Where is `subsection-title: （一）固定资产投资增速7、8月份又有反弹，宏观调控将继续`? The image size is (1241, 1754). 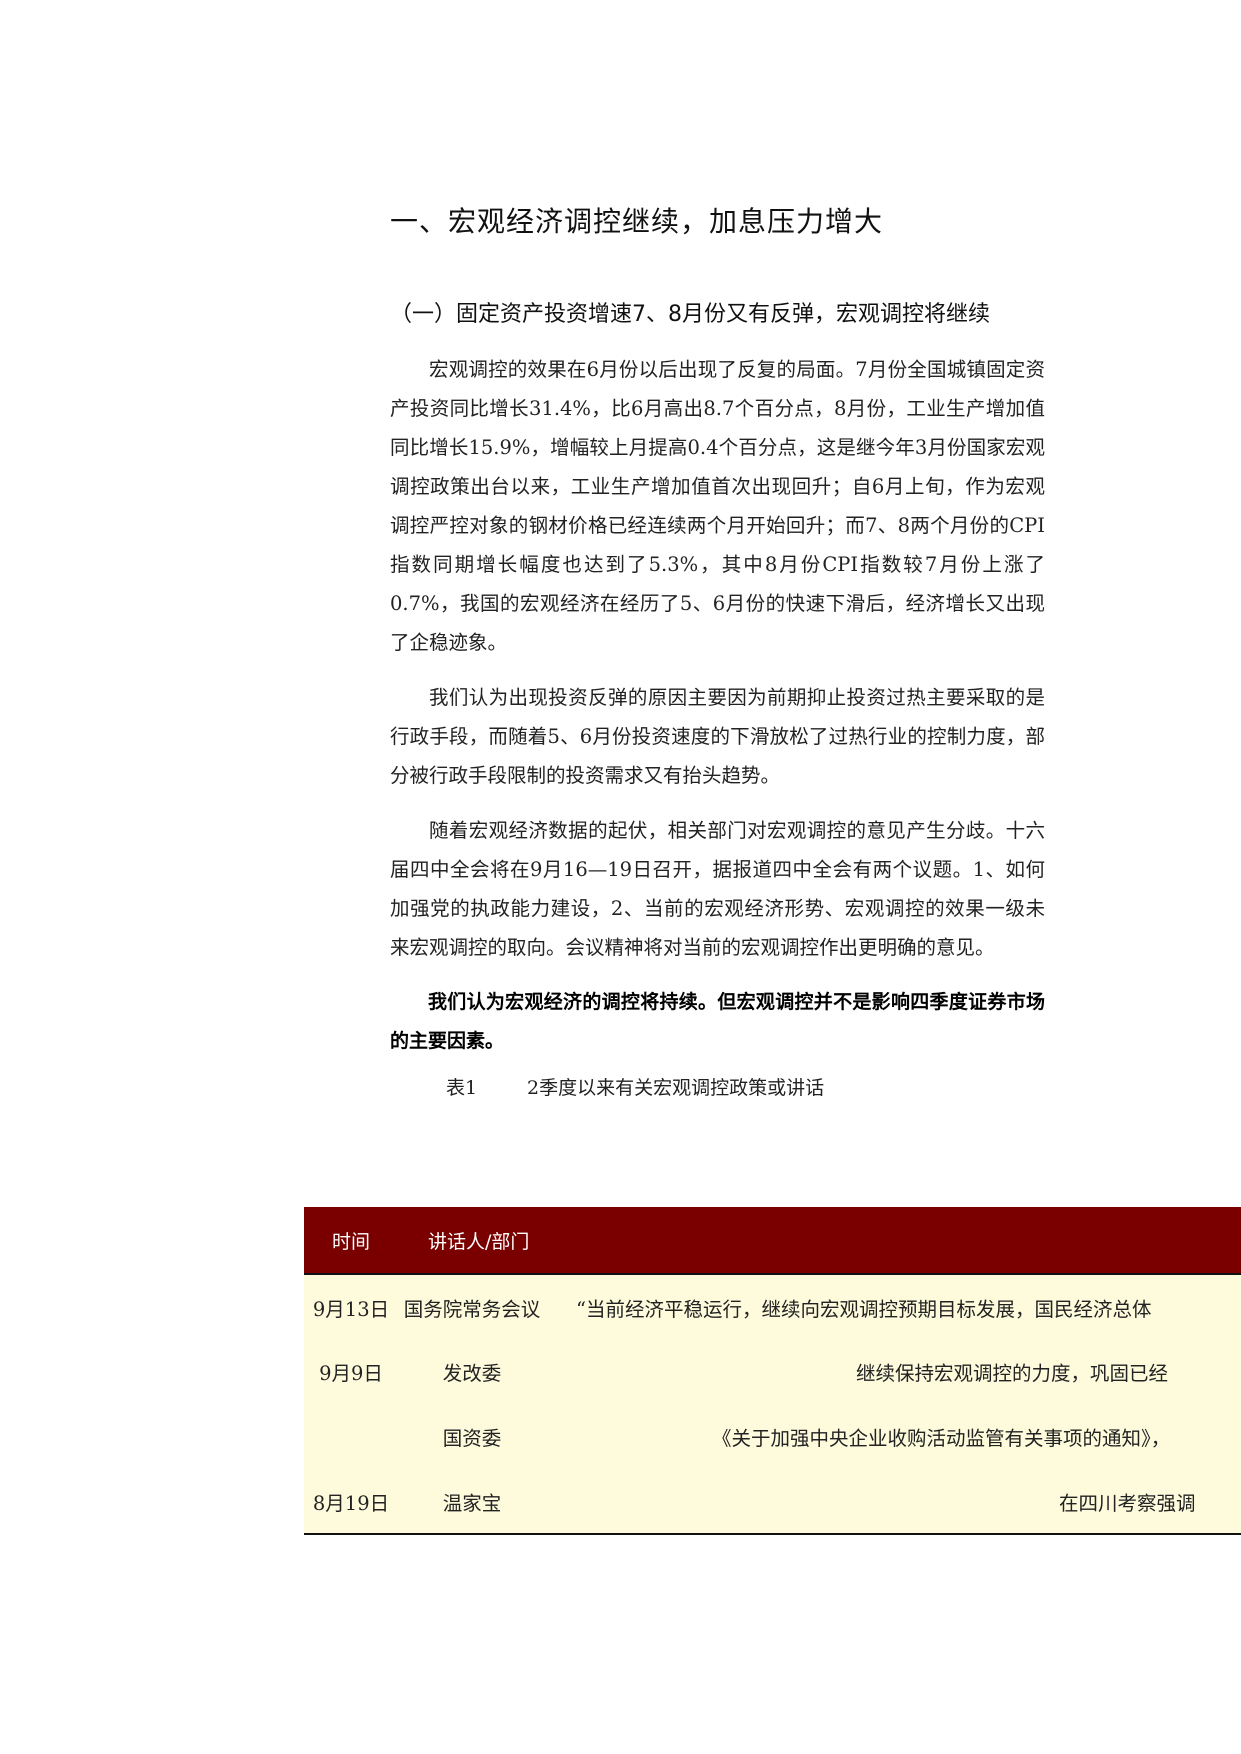 subsection-title: （一）固定资产投资增速7、8月份又有反弹，宏观调控将继续 is located at coordinates (690, 314).